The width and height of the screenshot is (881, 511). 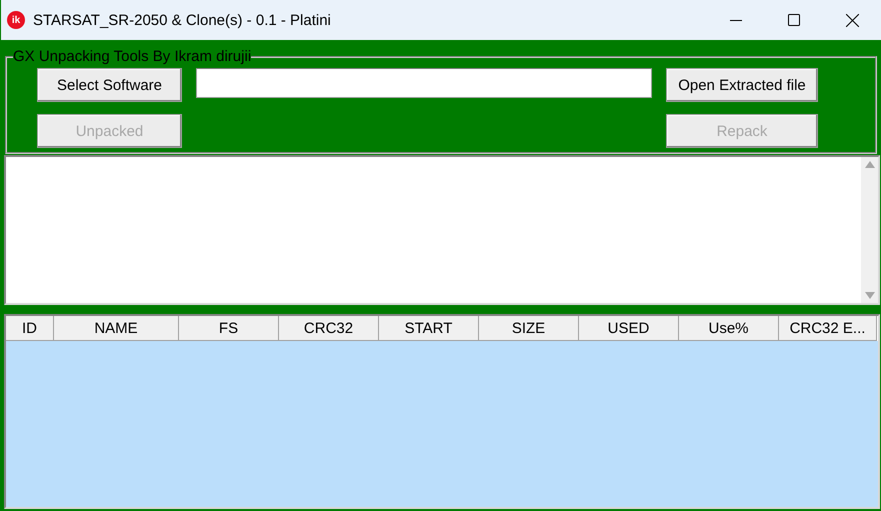 I want to click on column-header: FS, so click(x=229, y=328).